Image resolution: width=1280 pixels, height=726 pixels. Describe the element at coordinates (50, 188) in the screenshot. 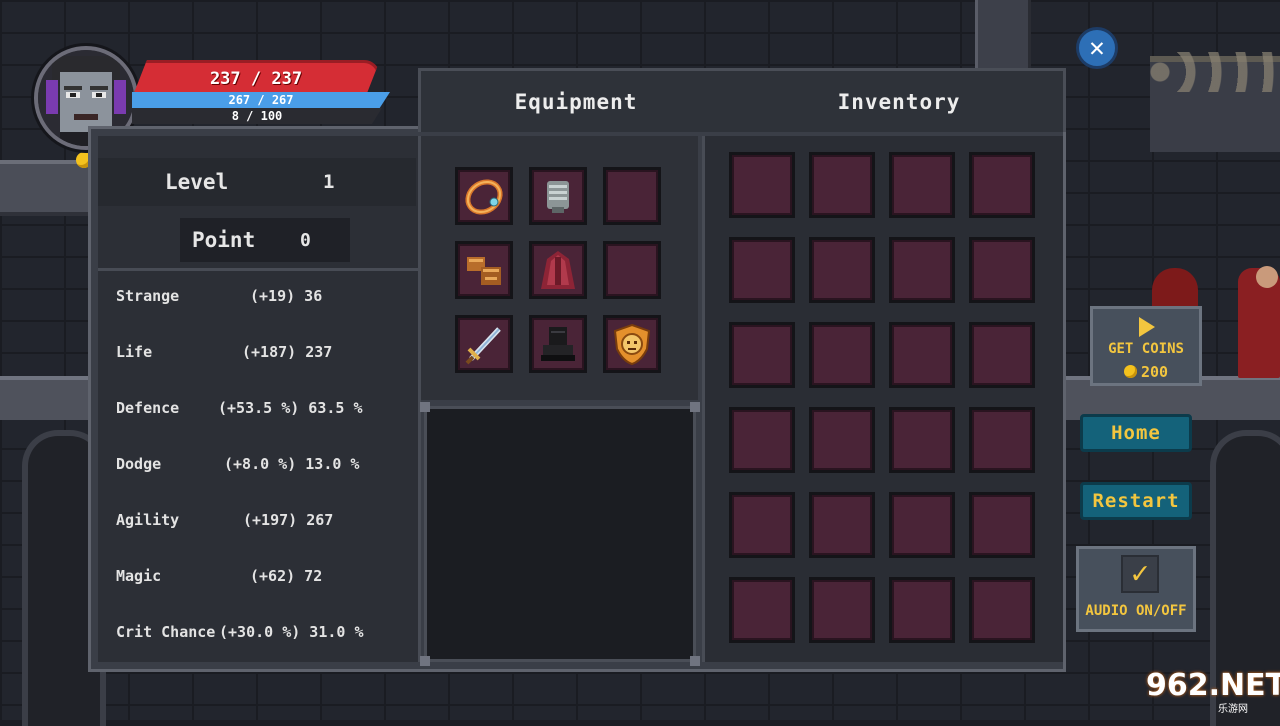

I see `stone-ledge` at that location.